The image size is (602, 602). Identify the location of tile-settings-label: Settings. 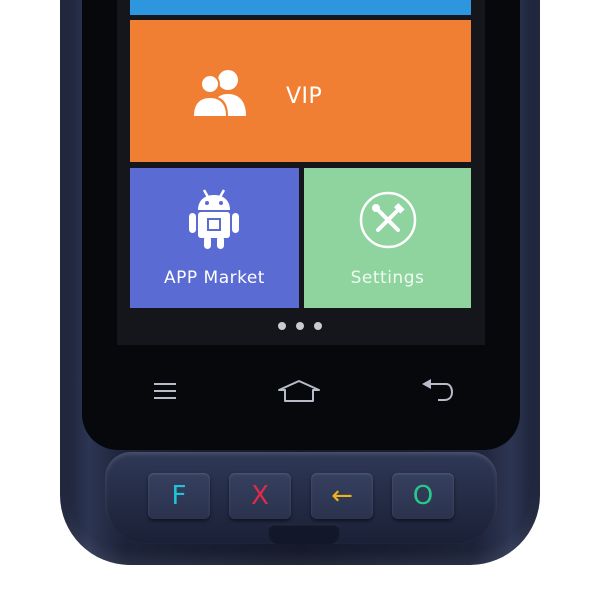
(387, 278).